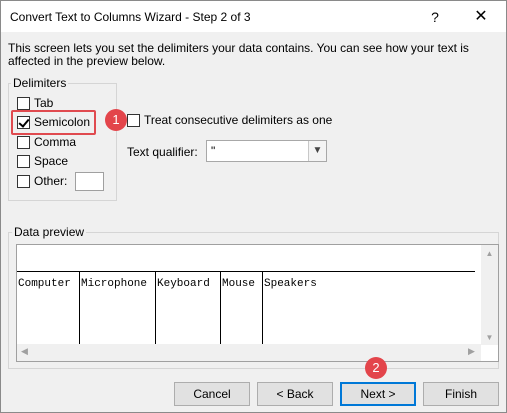 The width and height of the screenshot is (507, 413). What do you see at coordinates (266, 151) in the screenshot?
I see `text-qualifier-select: " ▼` at bounding box center [266, 151].